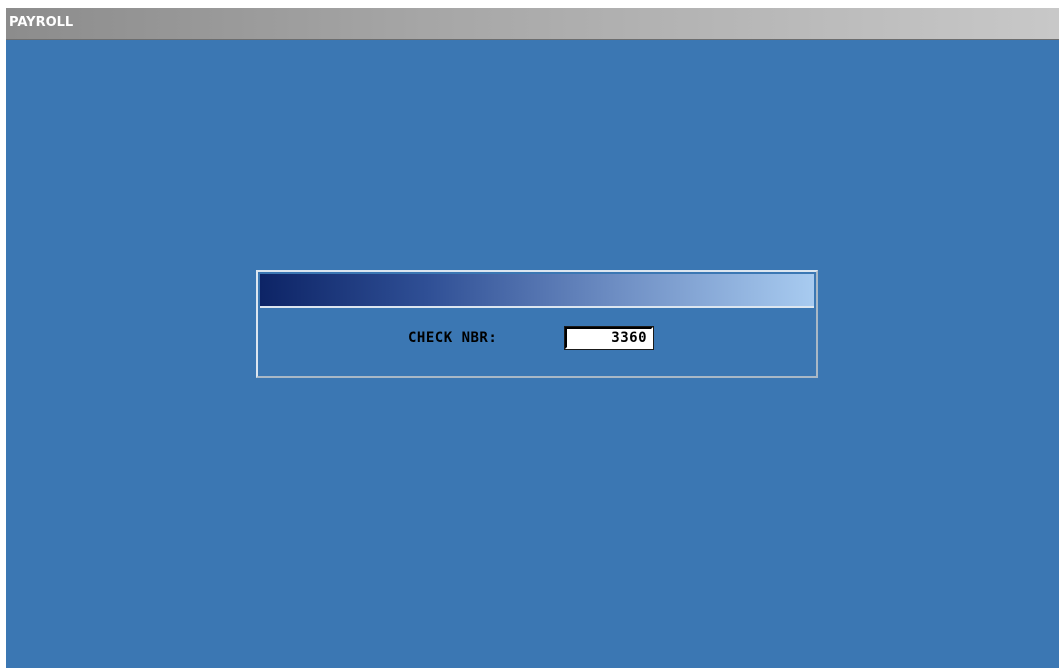 This screenshot has width=1059, height=668. What do you see at coordinates (537, 291) in the screenshot?
I see `dialog-header` at bounding box center [537, 291].